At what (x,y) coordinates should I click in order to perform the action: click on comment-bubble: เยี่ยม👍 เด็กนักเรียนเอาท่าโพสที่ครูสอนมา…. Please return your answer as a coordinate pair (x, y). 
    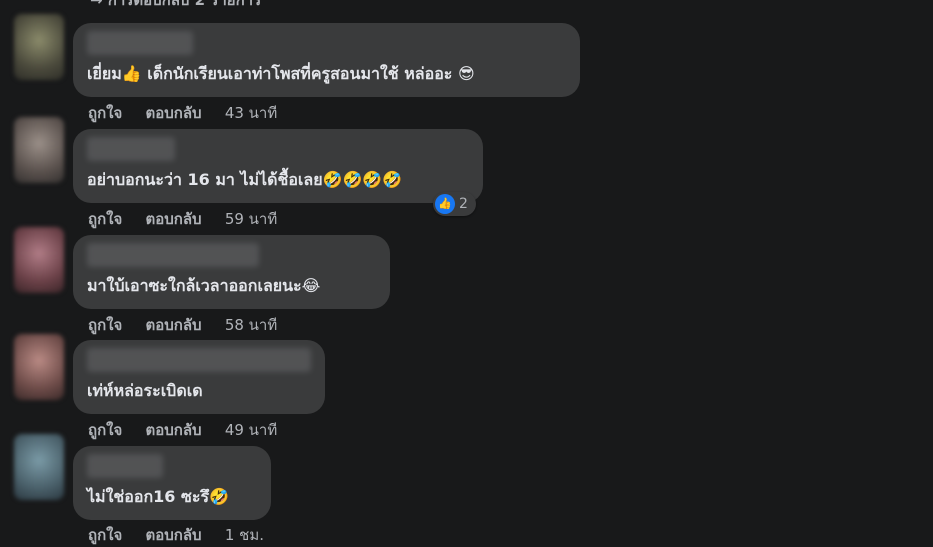
    Looking at the image, I should click on (326, 60).